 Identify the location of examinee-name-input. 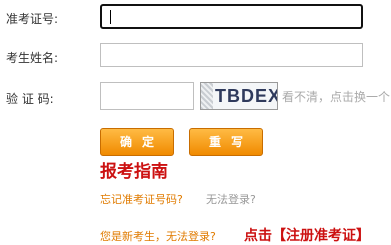
(231, 55).